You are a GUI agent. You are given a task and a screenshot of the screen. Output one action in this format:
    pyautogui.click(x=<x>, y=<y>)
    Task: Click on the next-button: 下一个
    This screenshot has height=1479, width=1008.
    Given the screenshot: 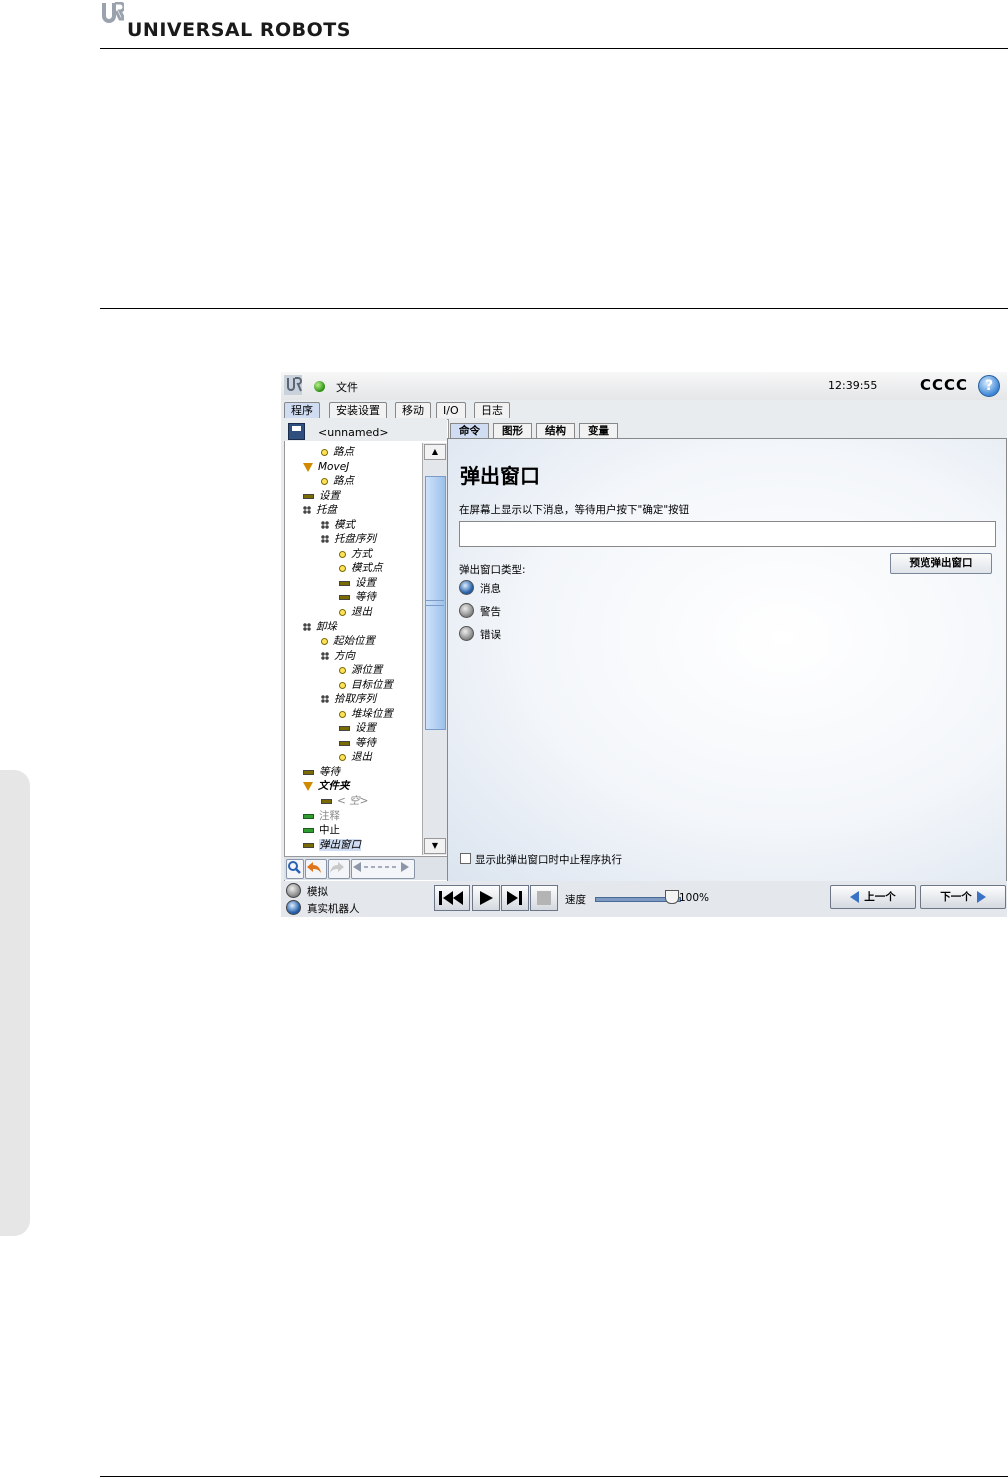 What is the action you would take?
    pyautogui.click(x=963, y=897)
    